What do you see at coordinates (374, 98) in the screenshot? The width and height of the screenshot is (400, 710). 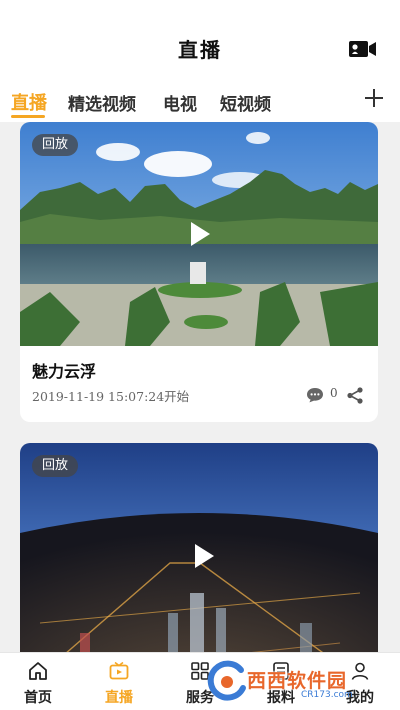 I see `plus-icon` at bounding box center [374, 98].